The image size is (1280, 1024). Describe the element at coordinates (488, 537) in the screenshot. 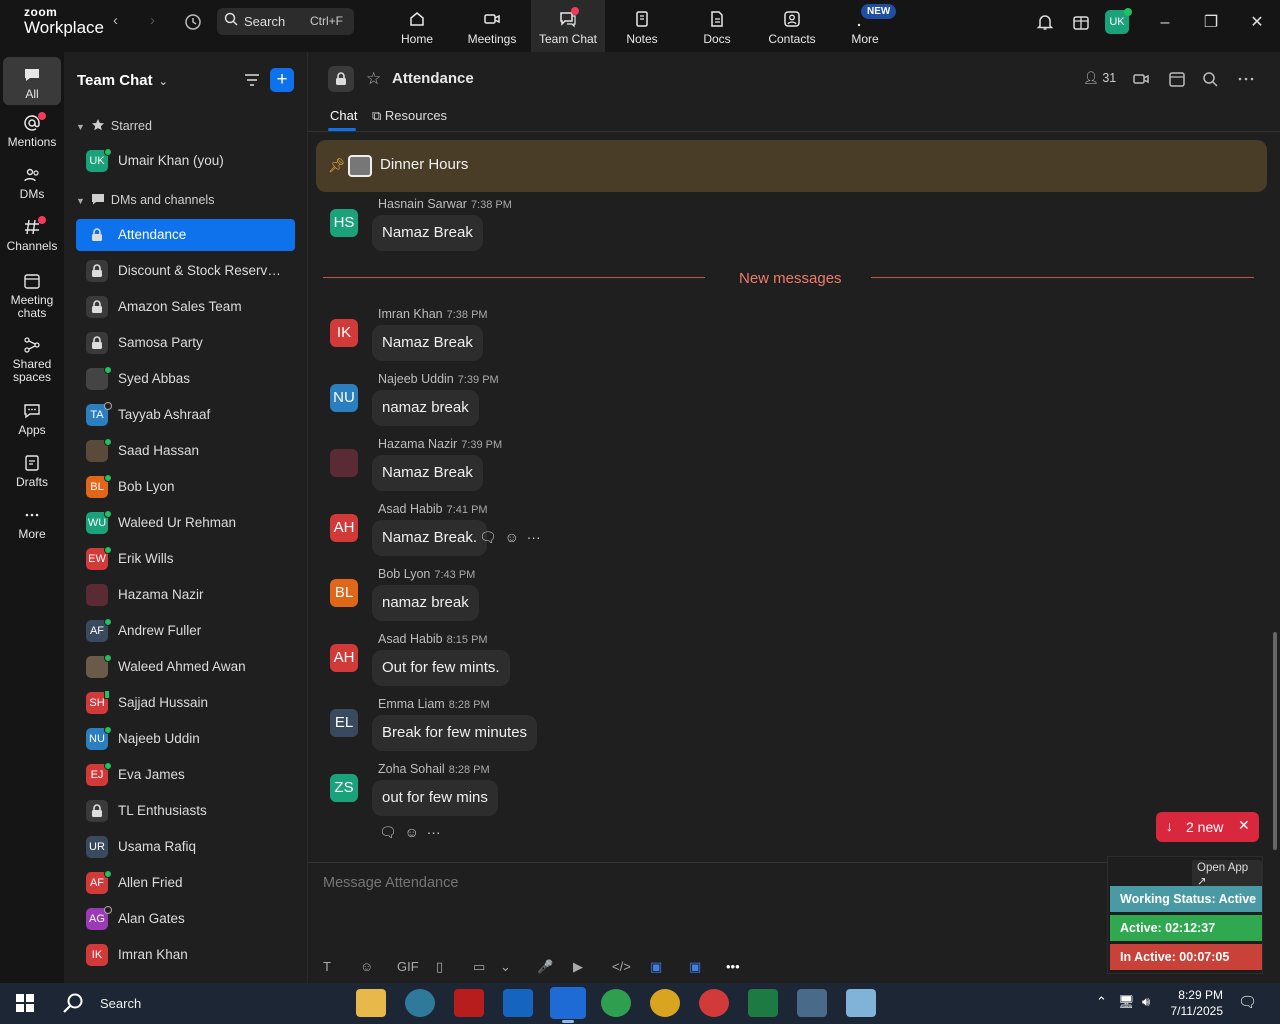

I see `reply-icon: 🗨︎` at that location.